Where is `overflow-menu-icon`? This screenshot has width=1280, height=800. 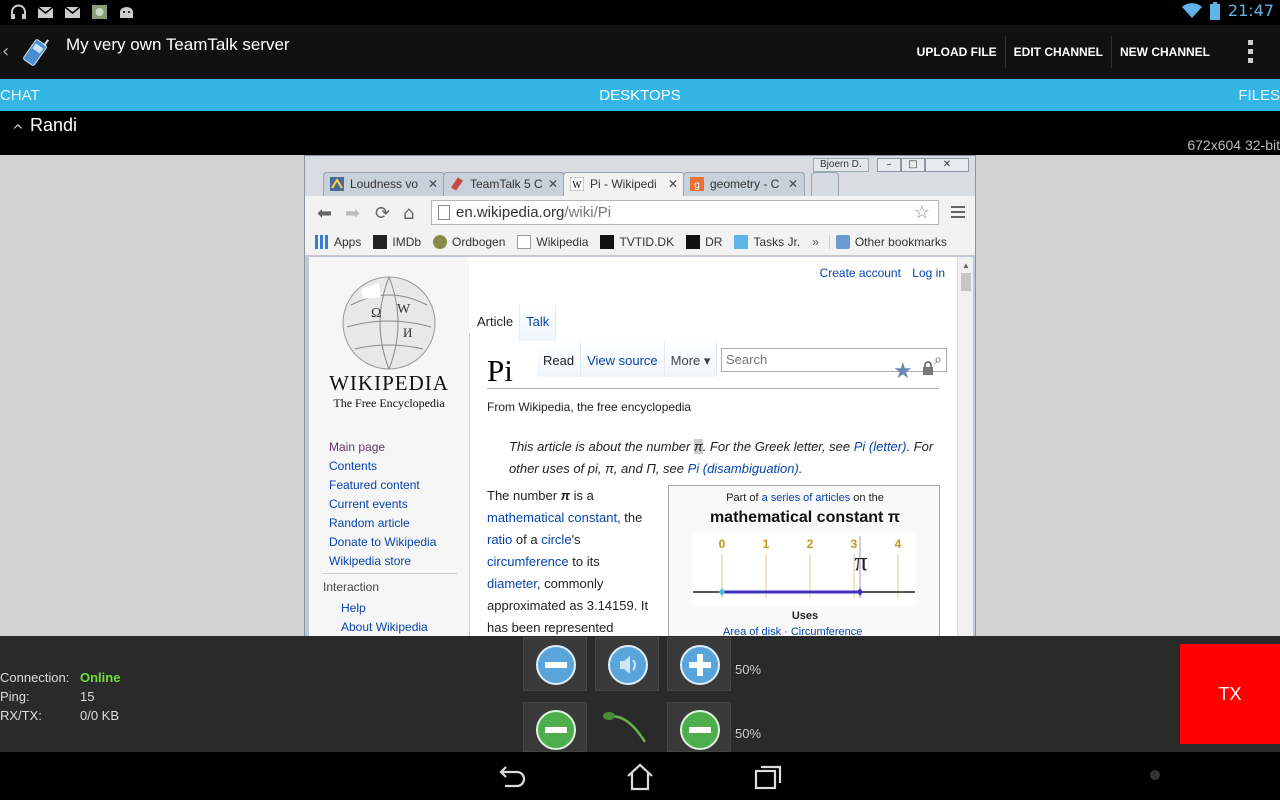 overflow-menu-icon is located at coordinates (1251, 53).